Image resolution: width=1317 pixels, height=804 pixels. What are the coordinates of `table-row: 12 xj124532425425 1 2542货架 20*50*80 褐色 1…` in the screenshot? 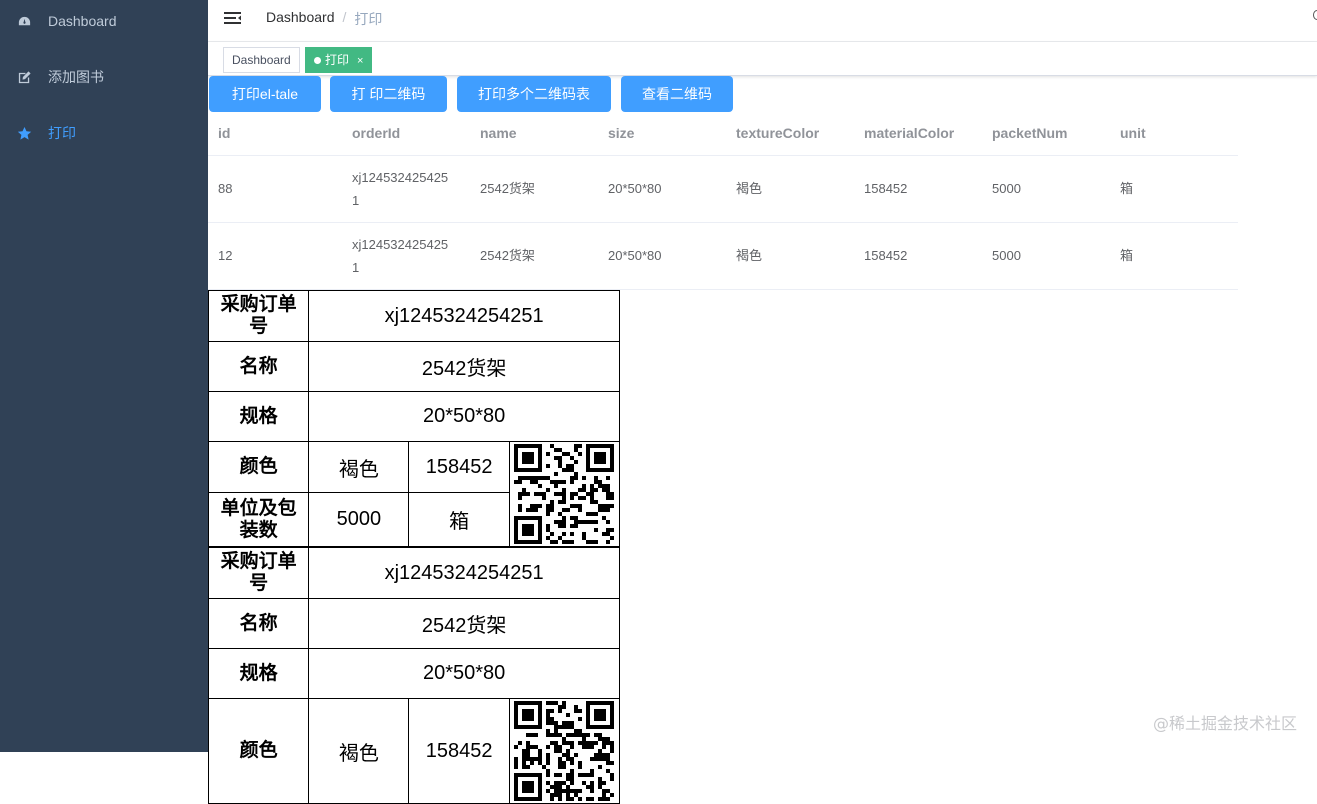 It's located at (723, 256).